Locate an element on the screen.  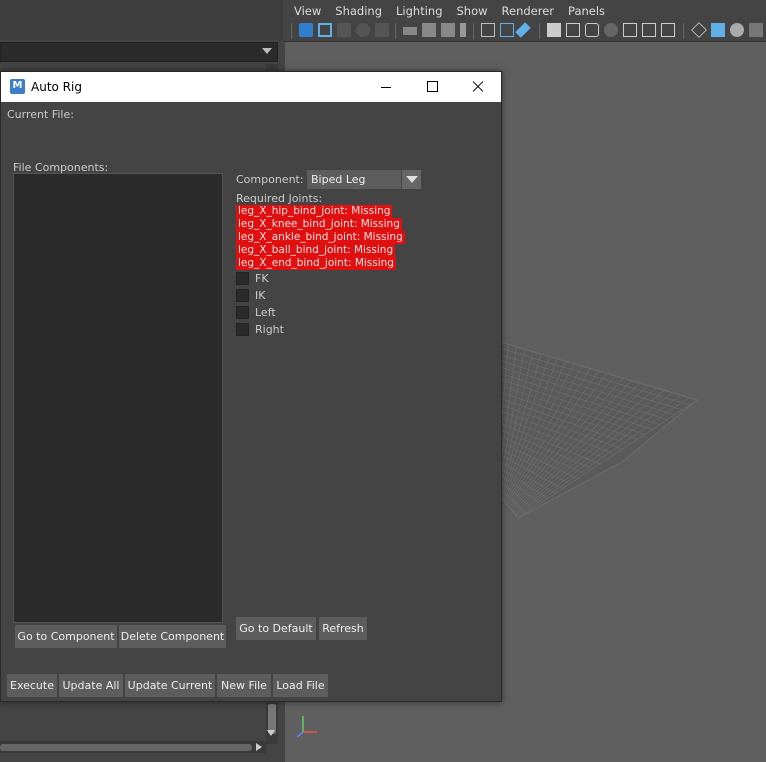
component-select-value: Biped Leg is located at coordinates (338, 179).